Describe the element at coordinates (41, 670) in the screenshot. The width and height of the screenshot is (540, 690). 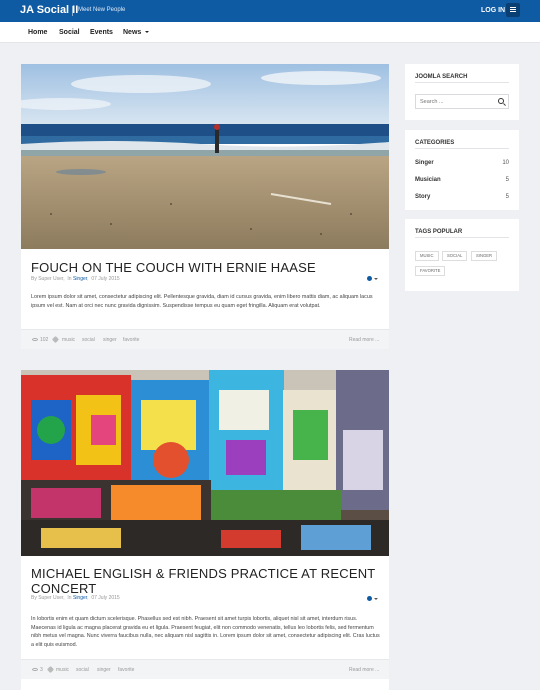
I see `article-views: 3` at that location.